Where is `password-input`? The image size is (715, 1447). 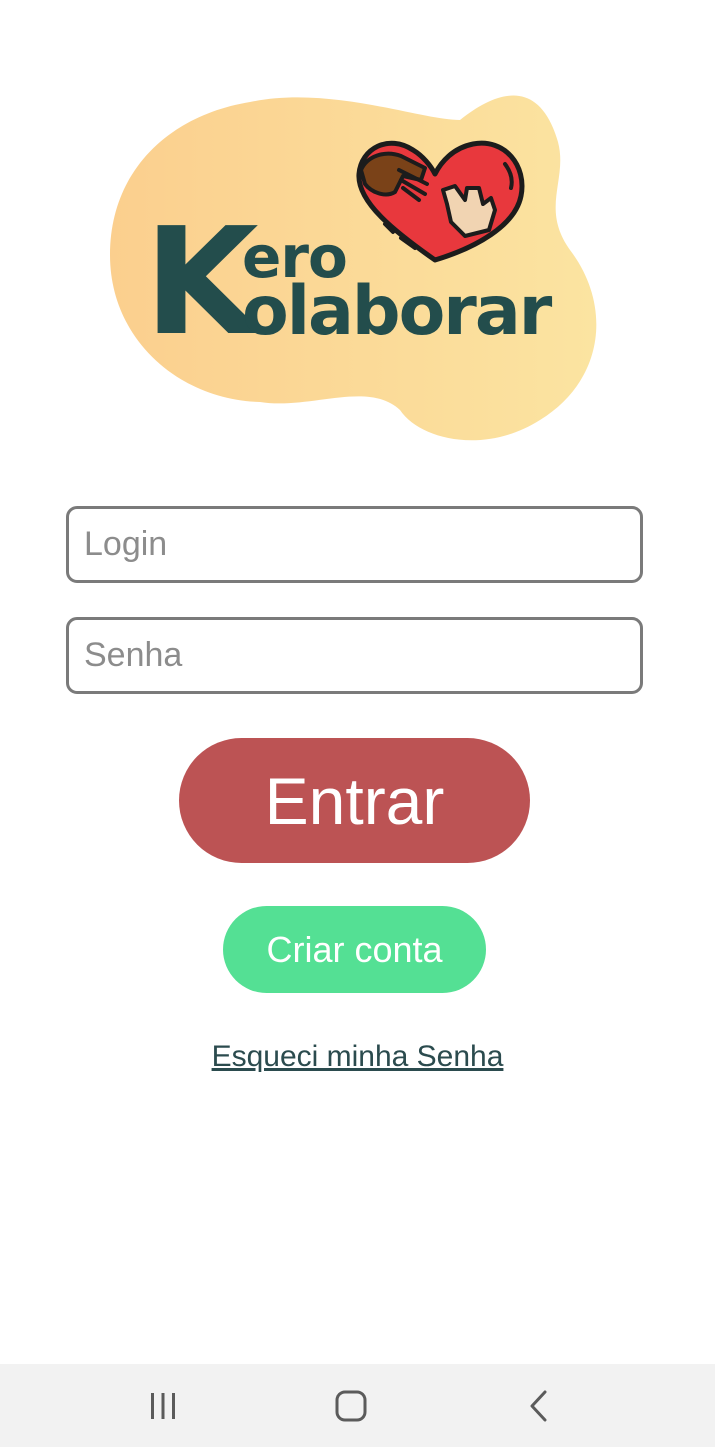
password-input is located at coordinates (354, 655).